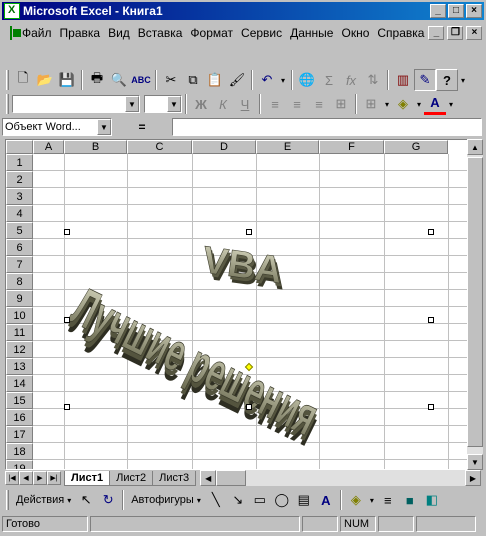 The height and width of the screenshot is (536, 486). I want to click on last-sheet-icon: ▶|, so click(54, 478).